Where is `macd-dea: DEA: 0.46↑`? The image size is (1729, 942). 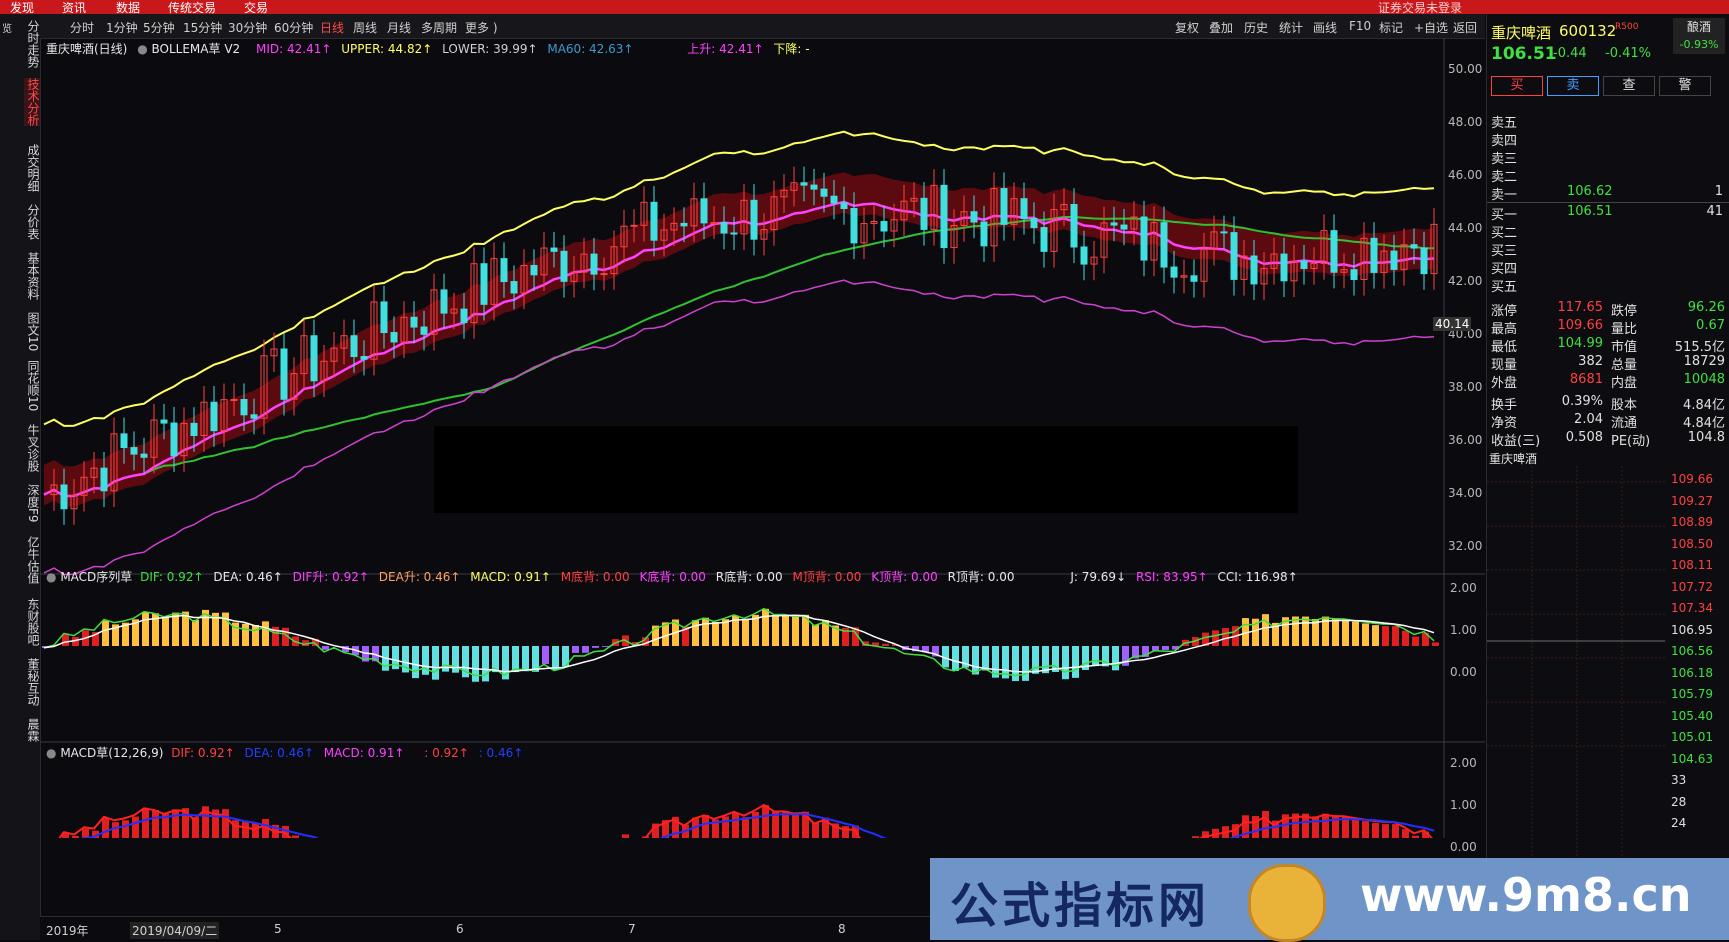 macd-dea: DEA: 0.46↑ is located at coordinates (279, 753).